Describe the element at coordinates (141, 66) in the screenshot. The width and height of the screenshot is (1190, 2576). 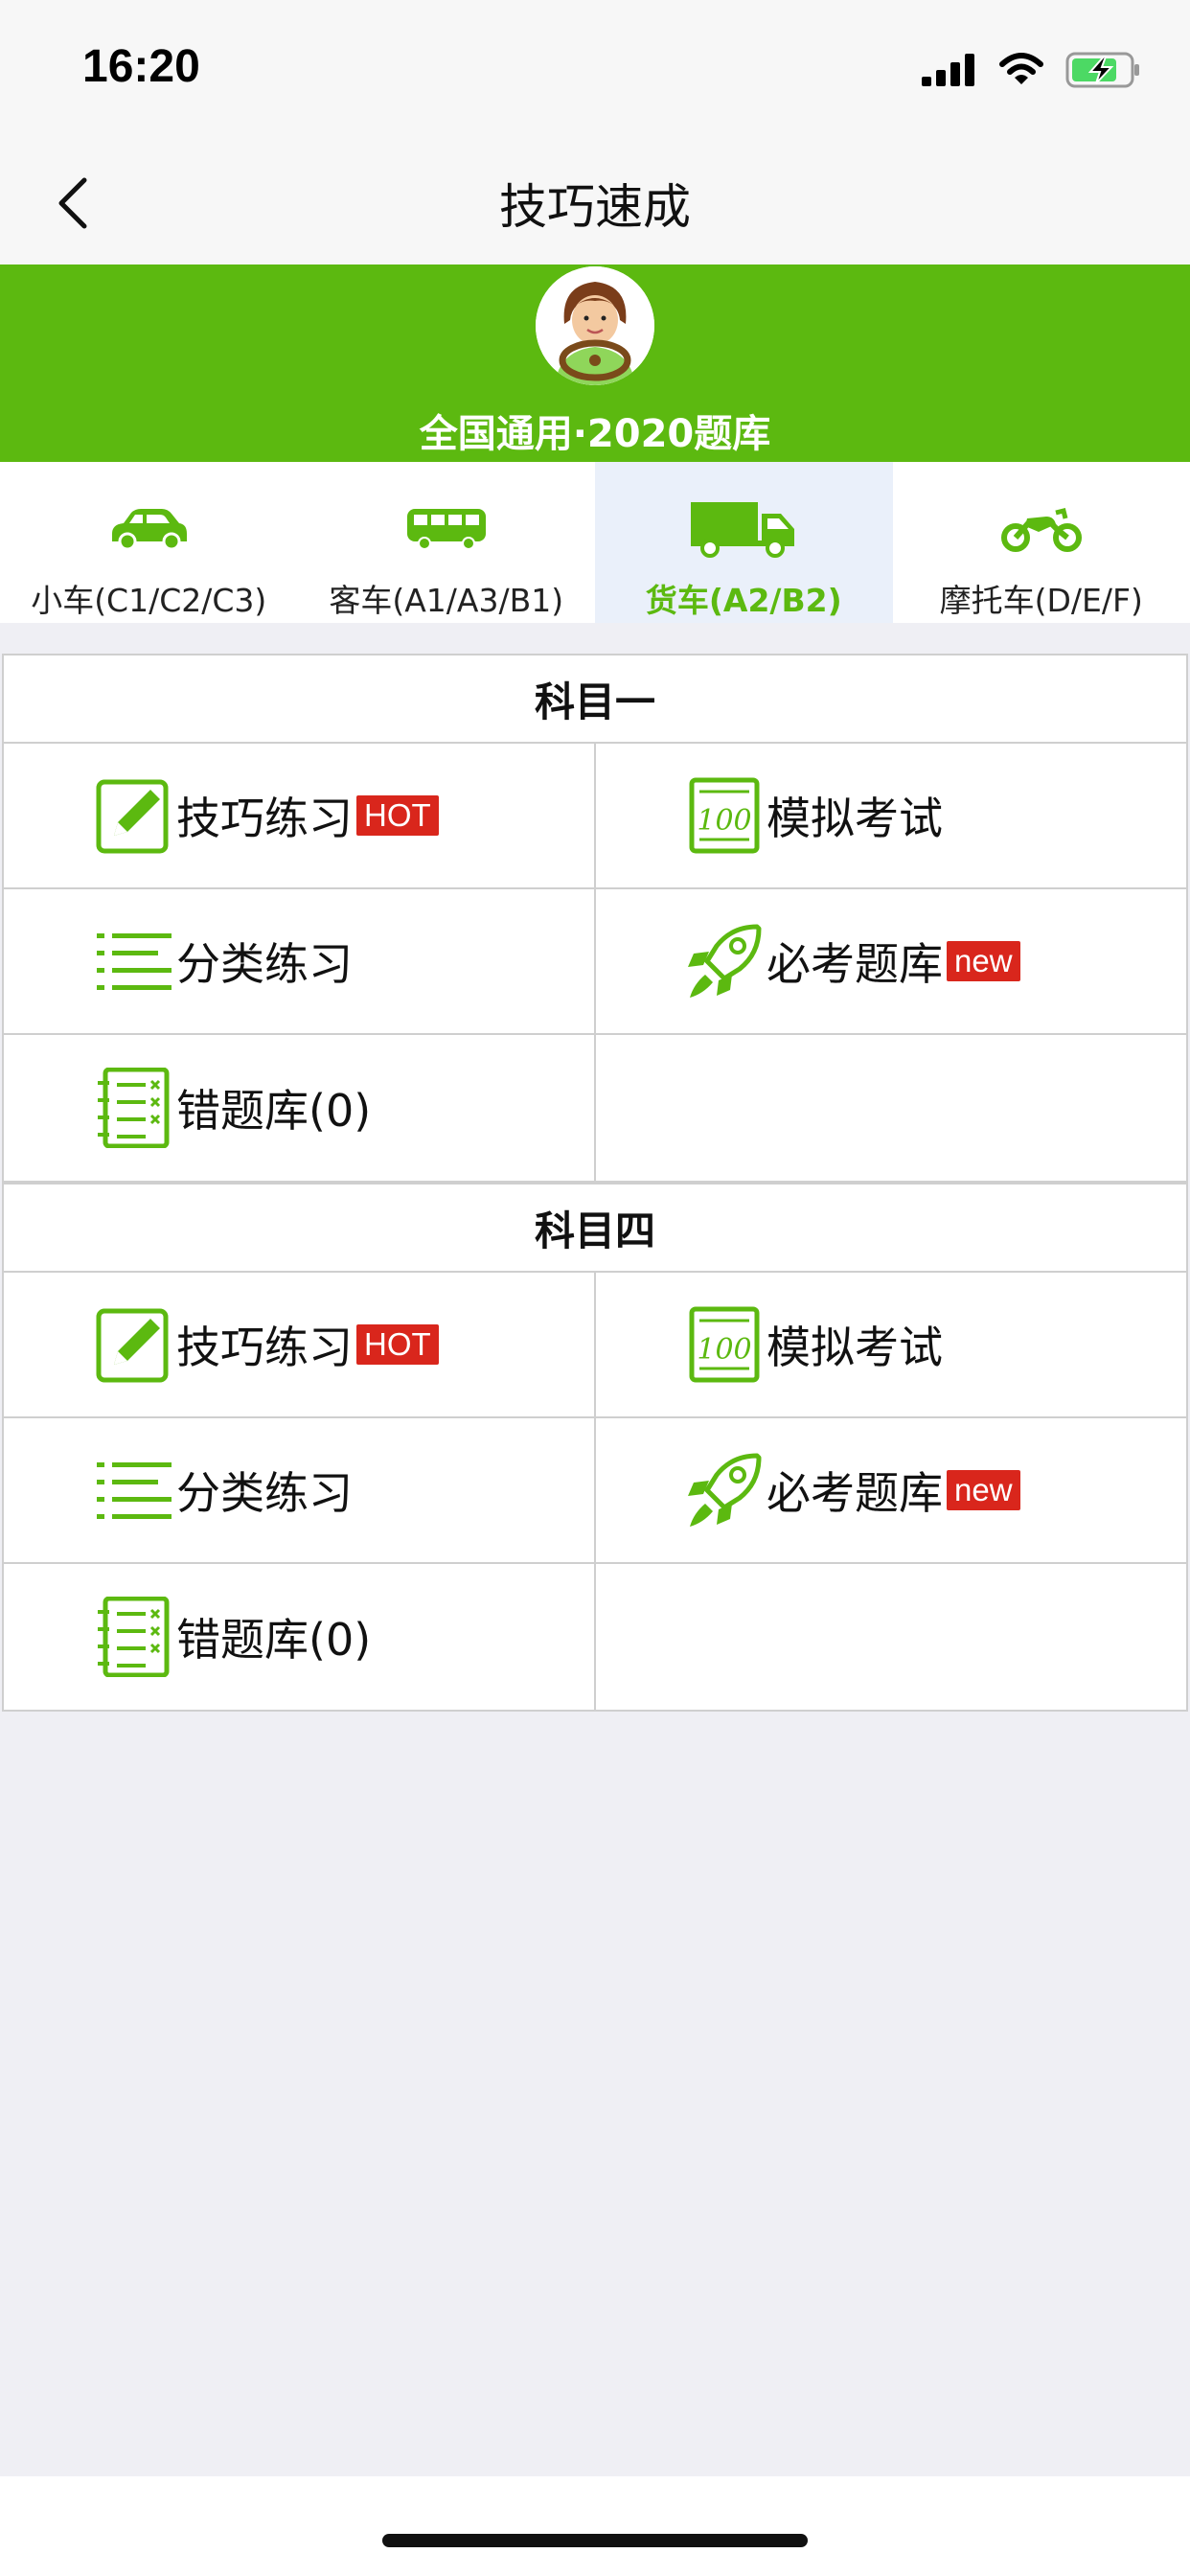
I see `status-time: 16:20` at that location.